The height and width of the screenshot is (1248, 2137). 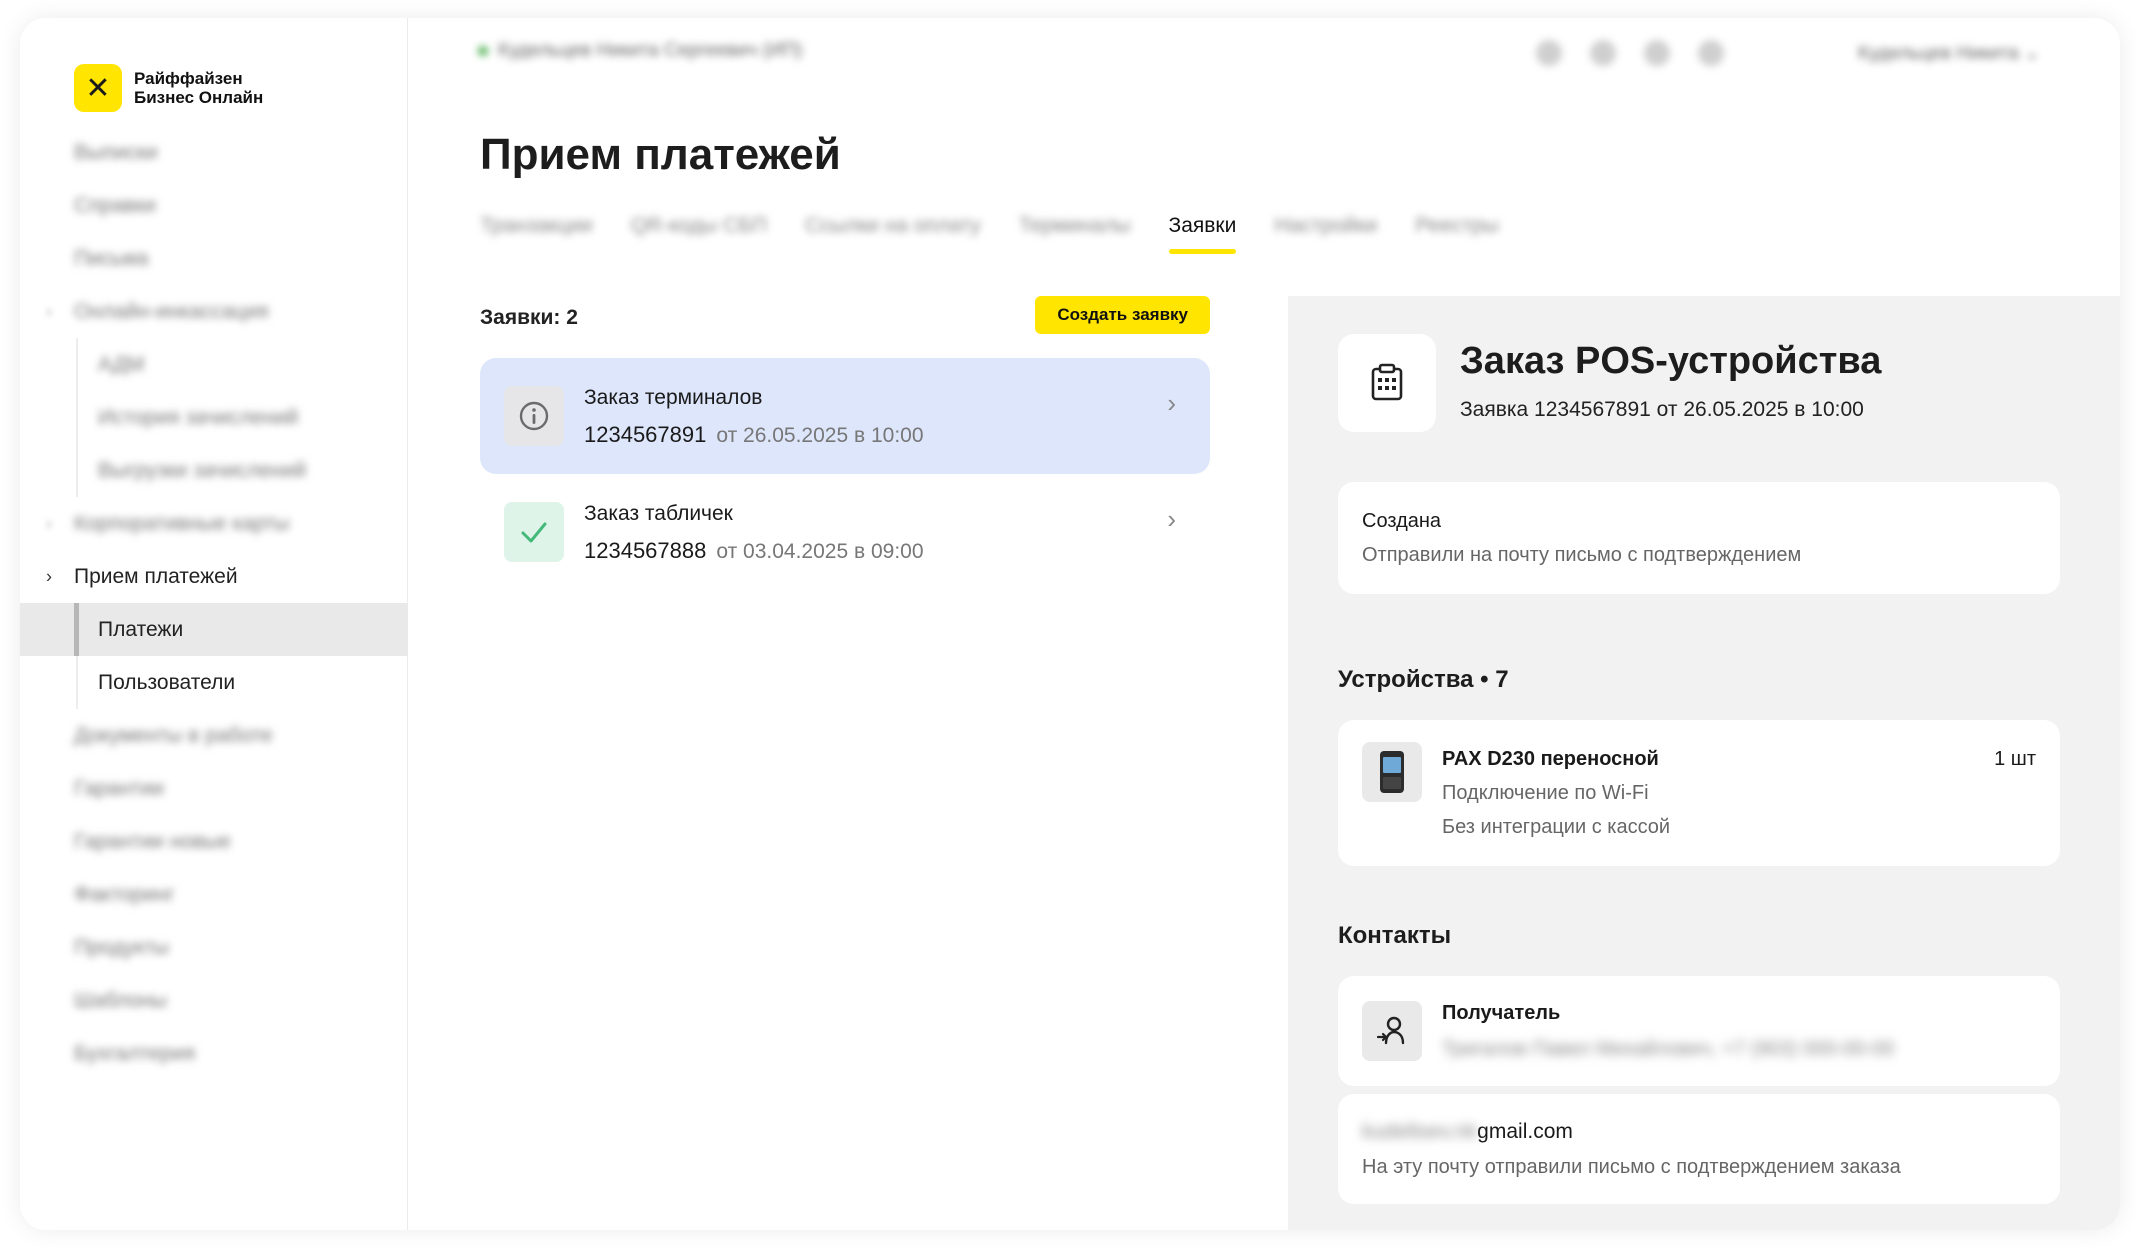 I want to click on sidebar-subgroup-payment-acceptance: Платежи Пользователи, so click(x=214, y=656).